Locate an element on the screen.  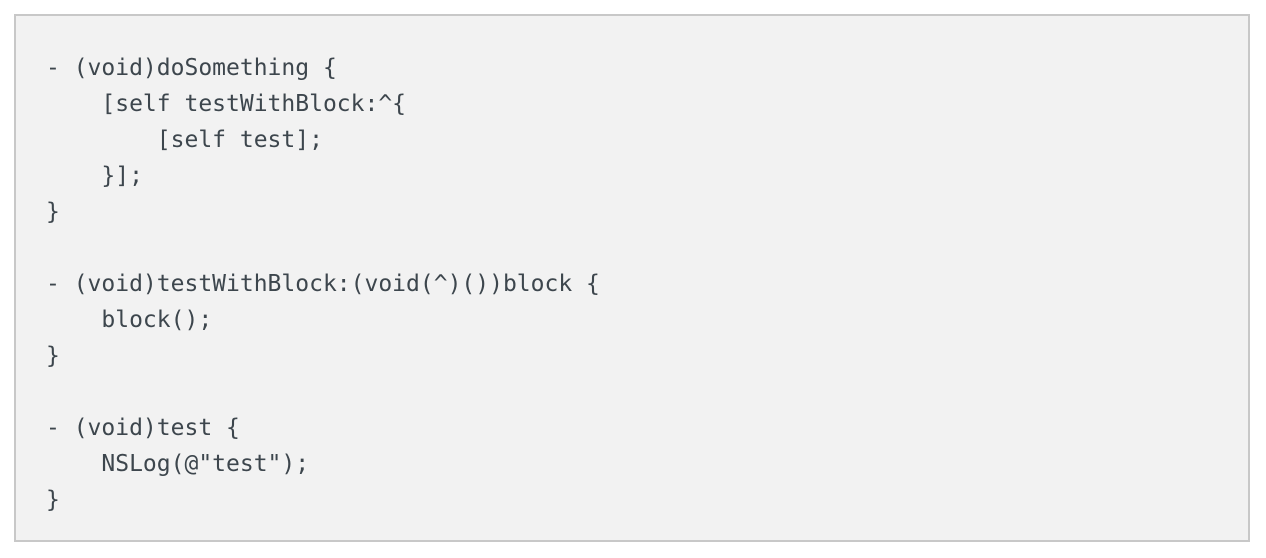
code-line: - (void)test { is located at coordinates (143, 428).